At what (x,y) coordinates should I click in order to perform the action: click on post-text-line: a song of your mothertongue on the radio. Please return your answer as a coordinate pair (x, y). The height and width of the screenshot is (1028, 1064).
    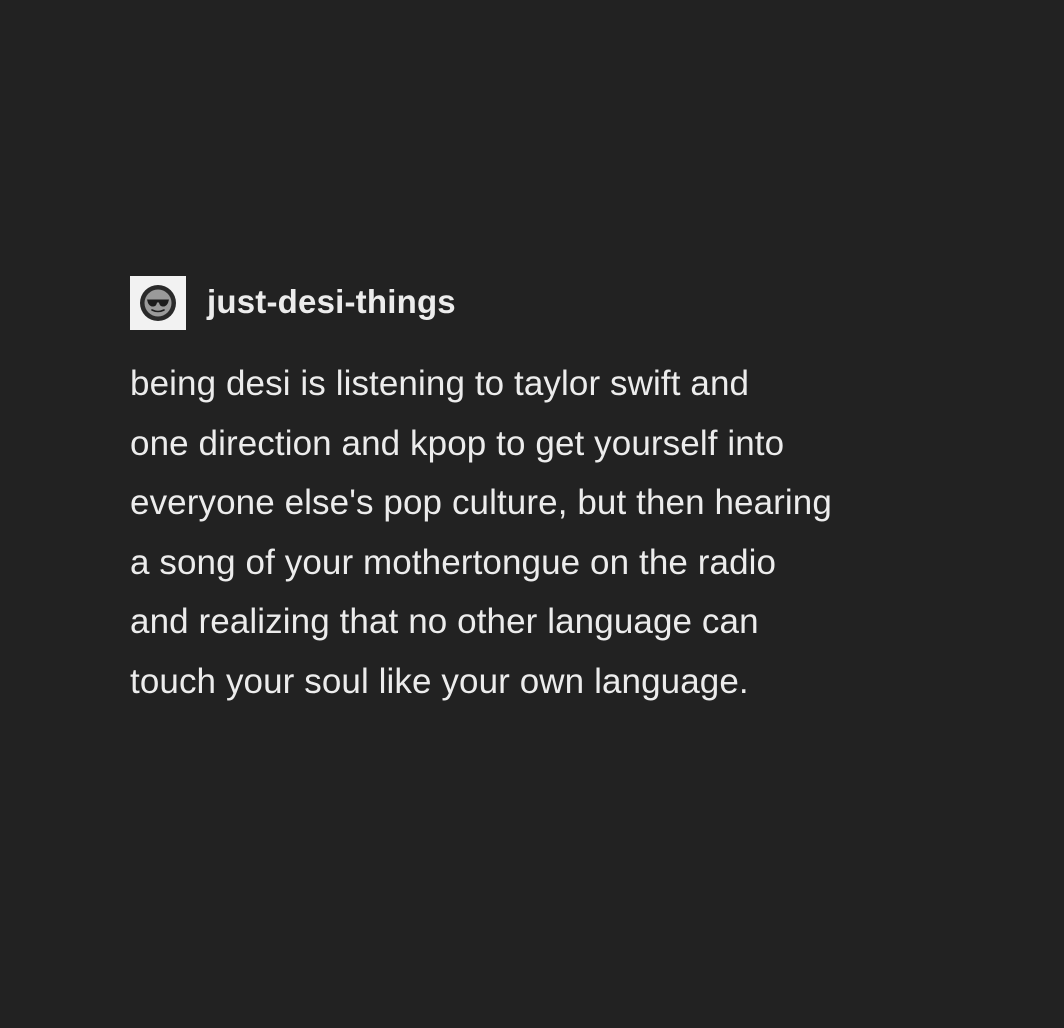
    Looking at the image, I should click on (453, 562).